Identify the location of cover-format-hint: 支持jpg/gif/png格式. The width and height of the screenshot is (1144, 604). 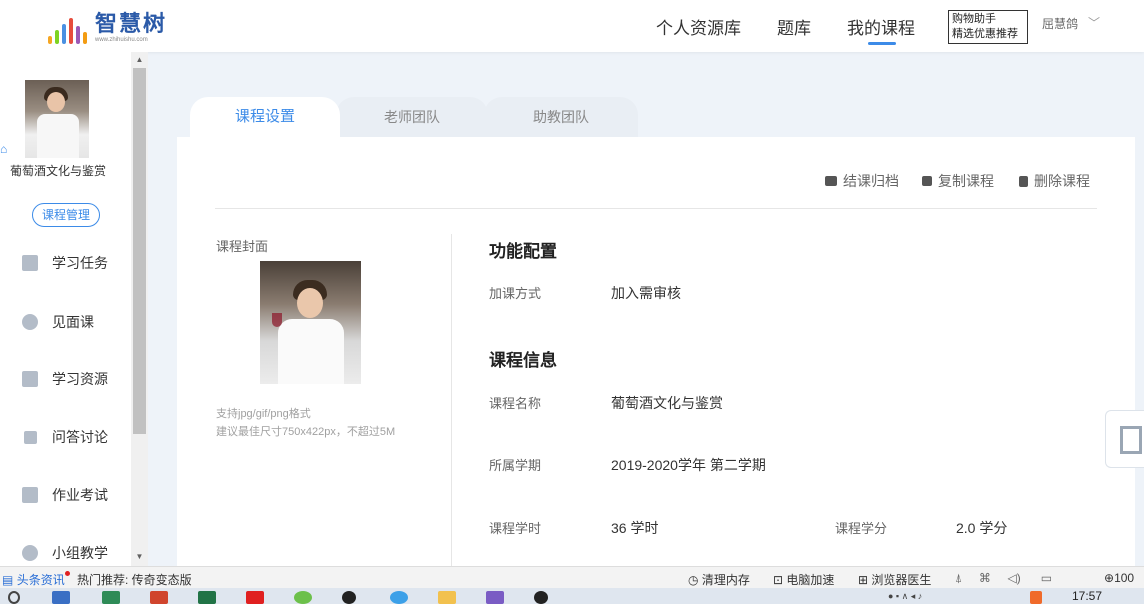
(263, 414).